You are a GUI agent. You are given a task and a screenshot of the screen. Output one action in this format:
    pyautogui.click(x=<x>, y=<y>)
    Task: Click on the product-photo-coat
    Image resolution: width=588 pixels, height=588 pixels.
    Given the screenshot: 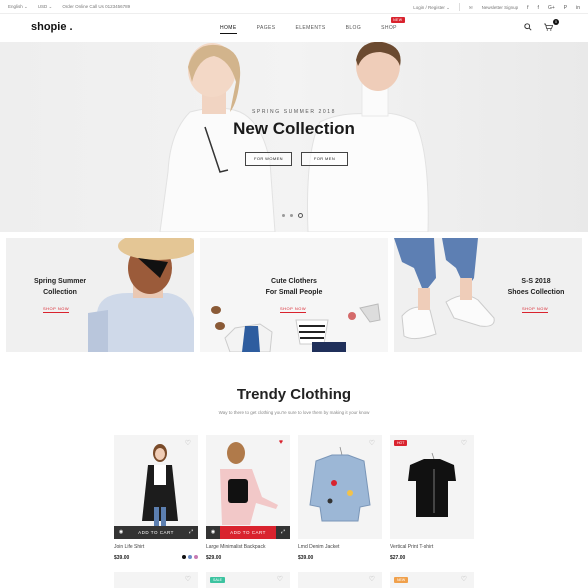 What is the action you would take?
    pyautogui.click(x=160, y=485)
    